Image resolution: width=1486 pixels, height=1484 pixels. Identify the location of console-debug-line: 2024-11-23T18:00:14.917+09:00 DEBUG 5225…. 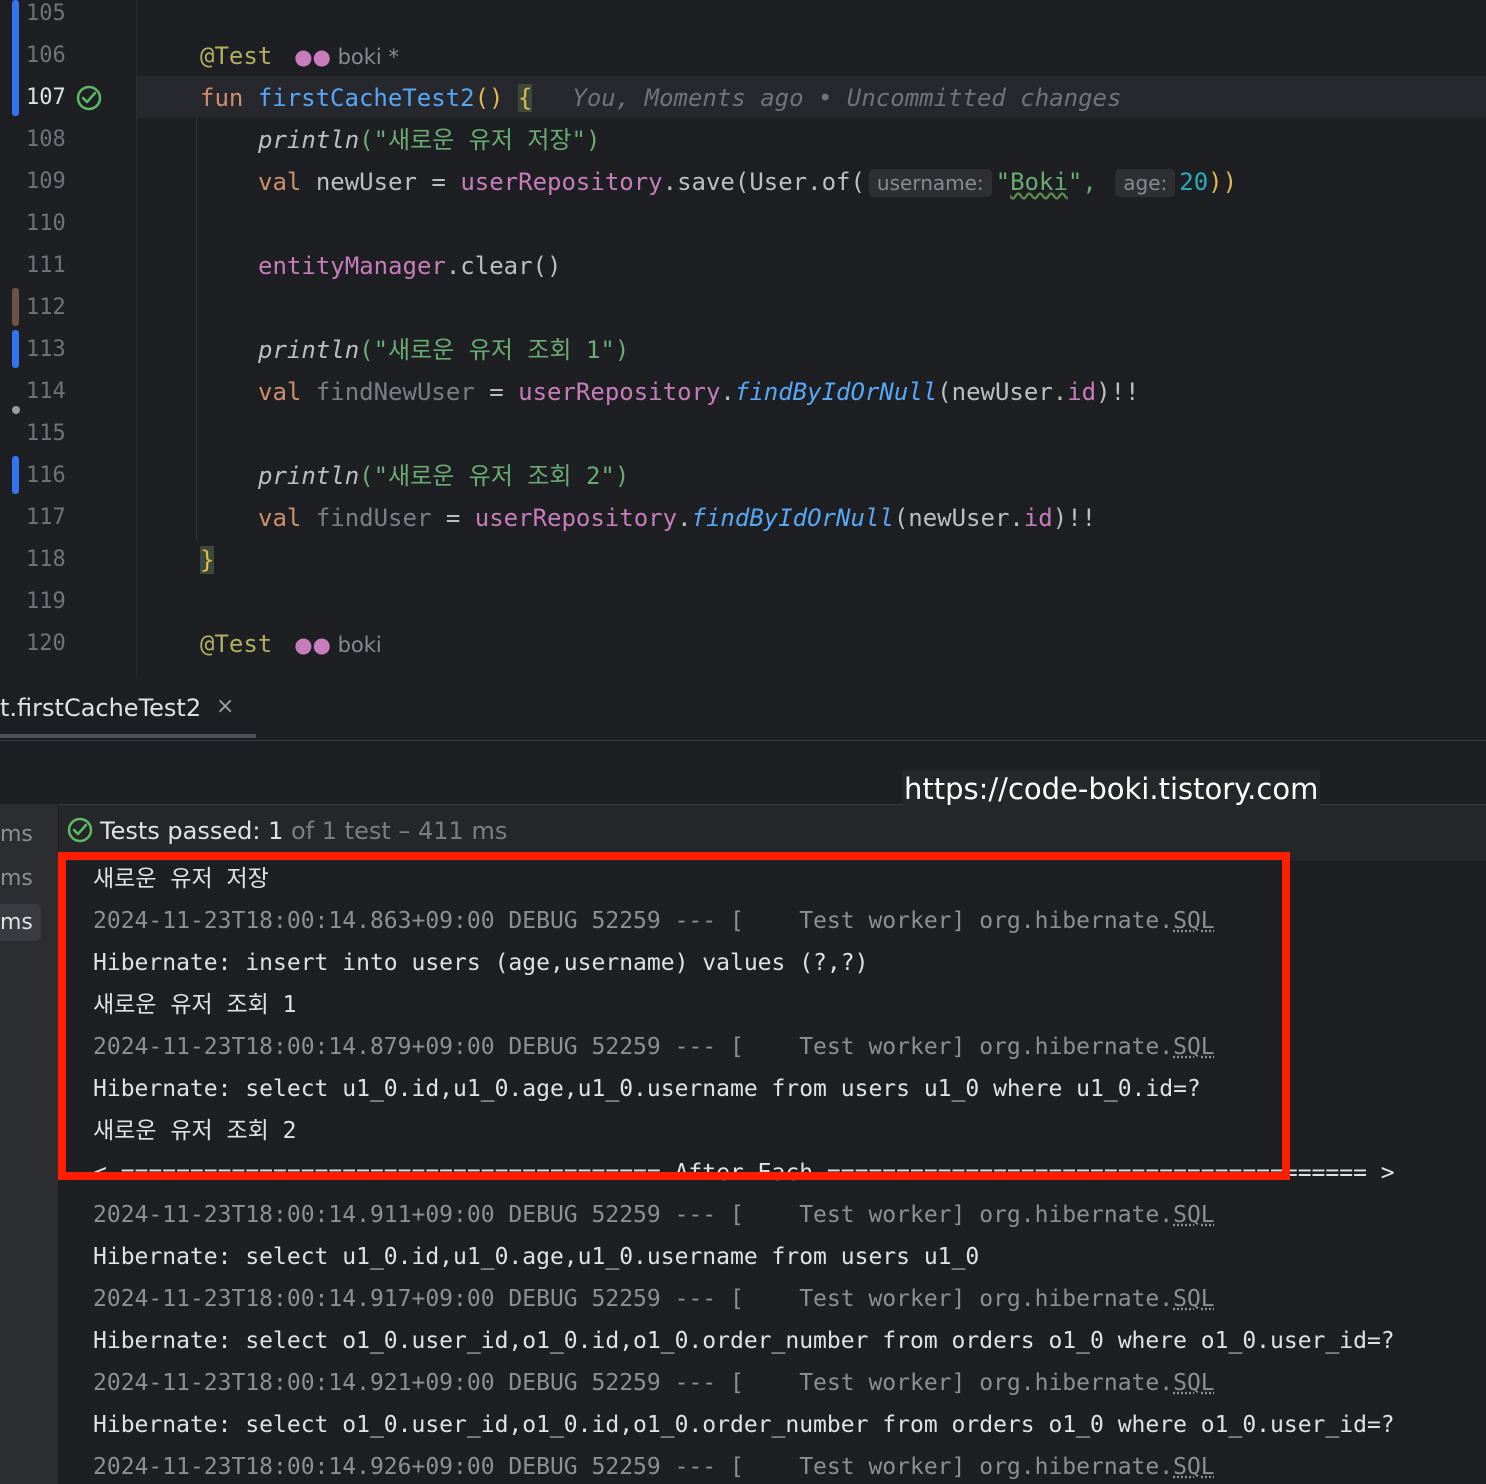
(654, 1299).